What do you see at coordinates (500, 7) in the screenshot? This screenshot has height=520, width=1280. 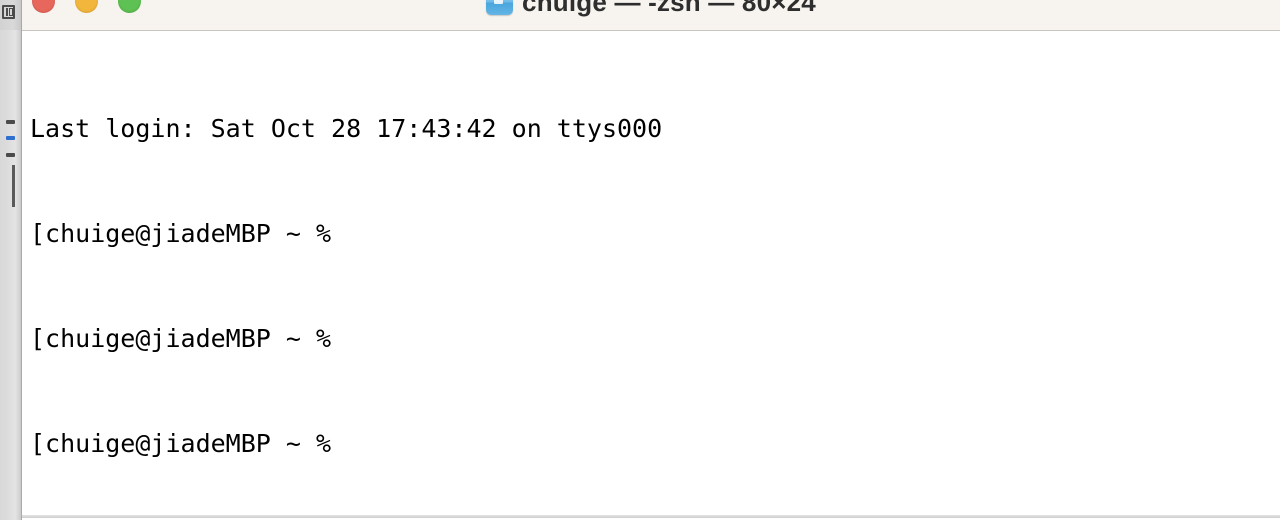 I see `terminal-app-icon` at bounding box center [500, 7].